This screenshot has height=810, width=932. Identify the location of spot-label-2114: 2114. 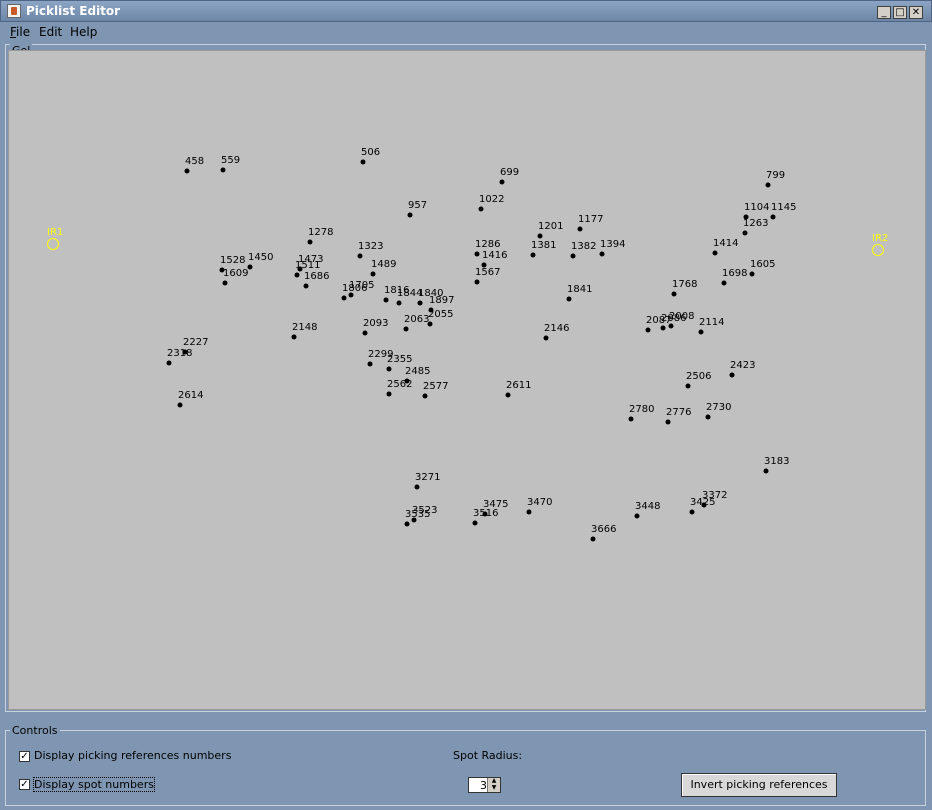
(711, 322).